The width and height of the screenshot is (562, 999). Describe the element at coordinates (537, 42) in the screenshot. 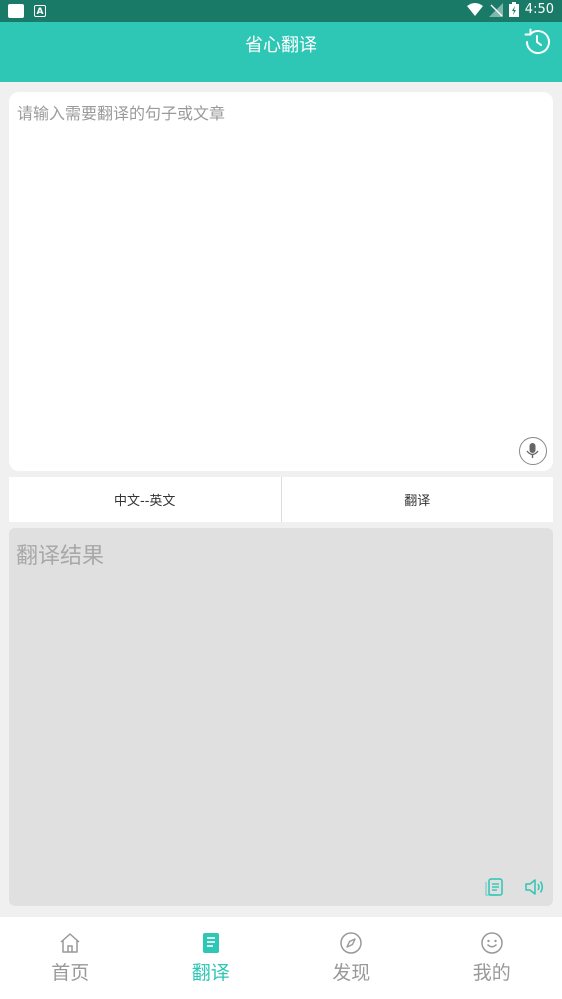

I see `history-icon` at that location.